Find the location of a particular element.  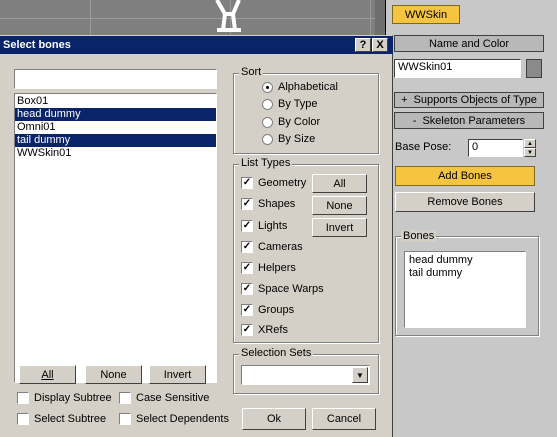

chevron-down-icon: ▼ is located at coordinates (360, 375).